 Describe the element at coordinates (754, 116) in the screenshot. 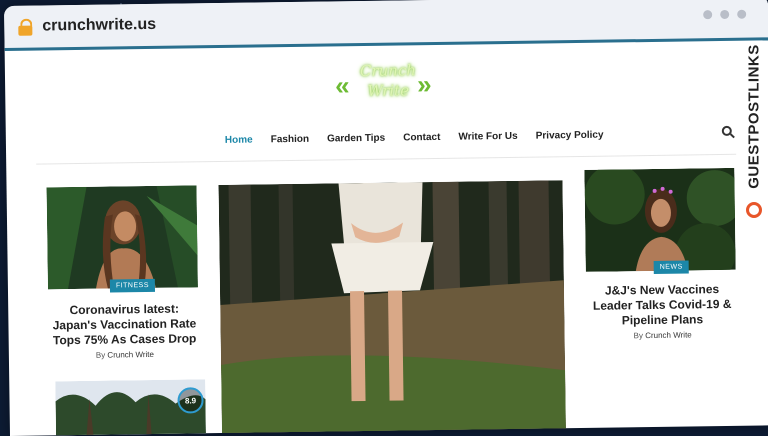

I see `watermark-text: GUESTPOSTLINKS` at that location.